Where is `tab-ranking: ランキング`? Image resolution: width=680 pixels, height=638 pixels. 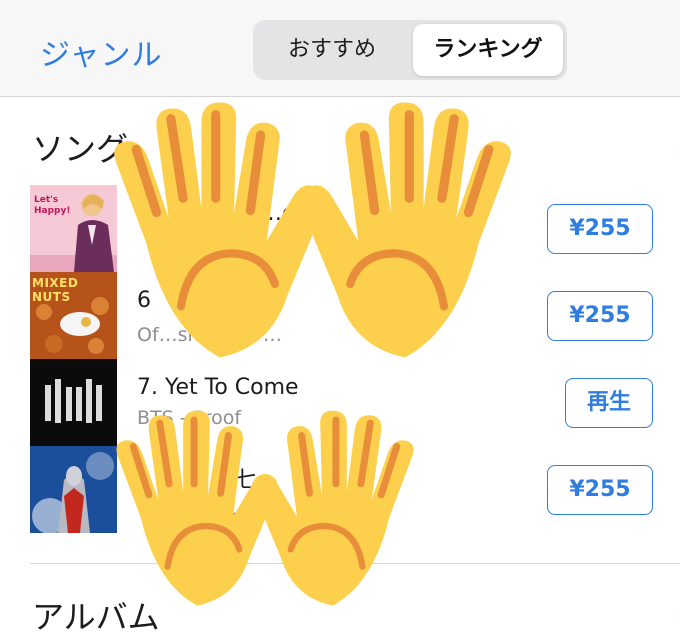
tab-ranking: ランキング is located at coordinates (488, 50).